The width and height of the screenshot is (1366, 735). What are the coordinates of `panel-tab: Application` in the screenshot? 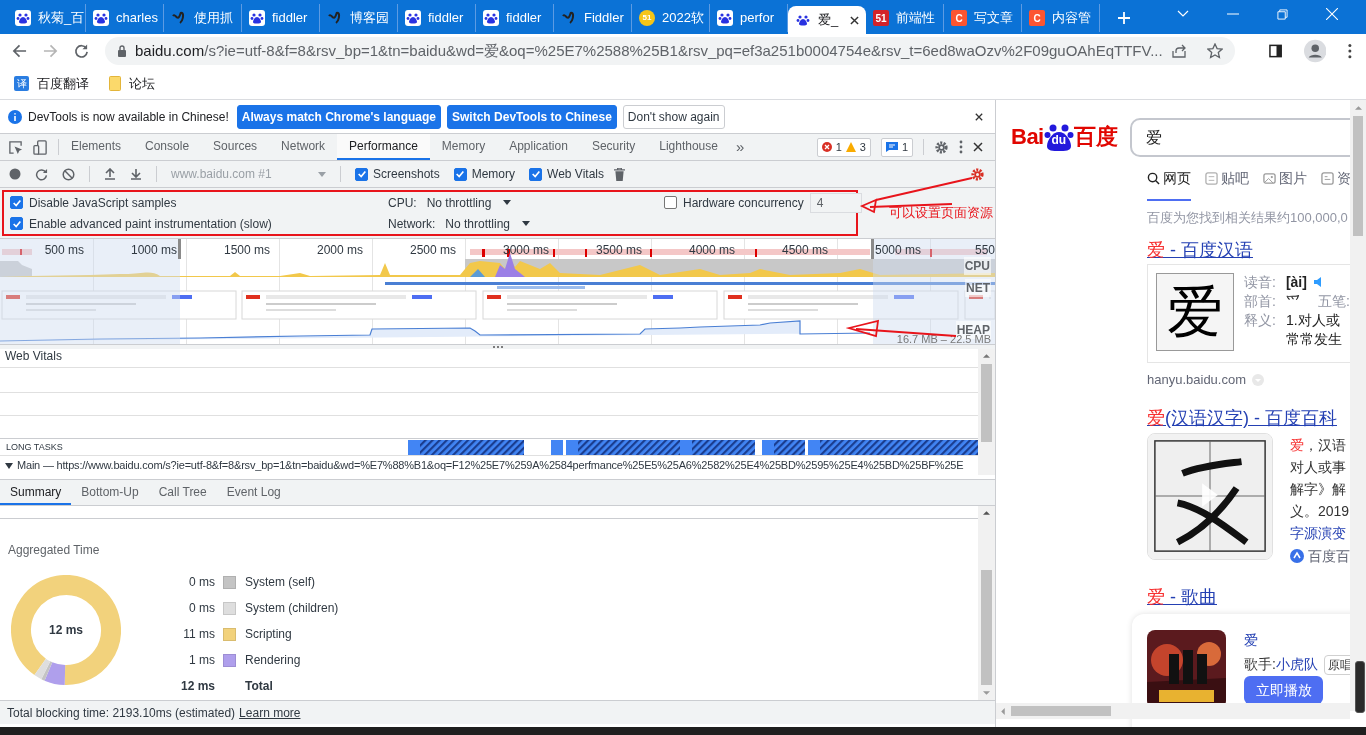 It's located at (538, 147).